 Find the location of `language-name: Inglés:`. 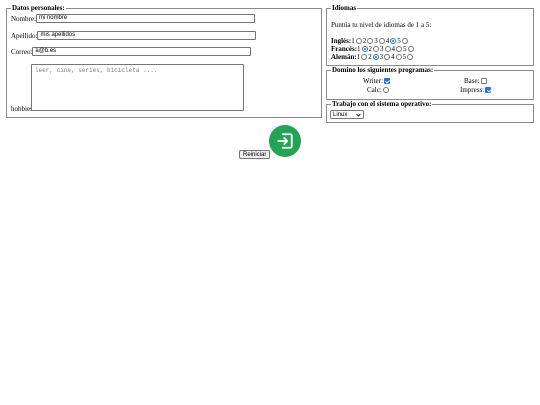

language-name: Inglés: is located at coordinates (341, 41).